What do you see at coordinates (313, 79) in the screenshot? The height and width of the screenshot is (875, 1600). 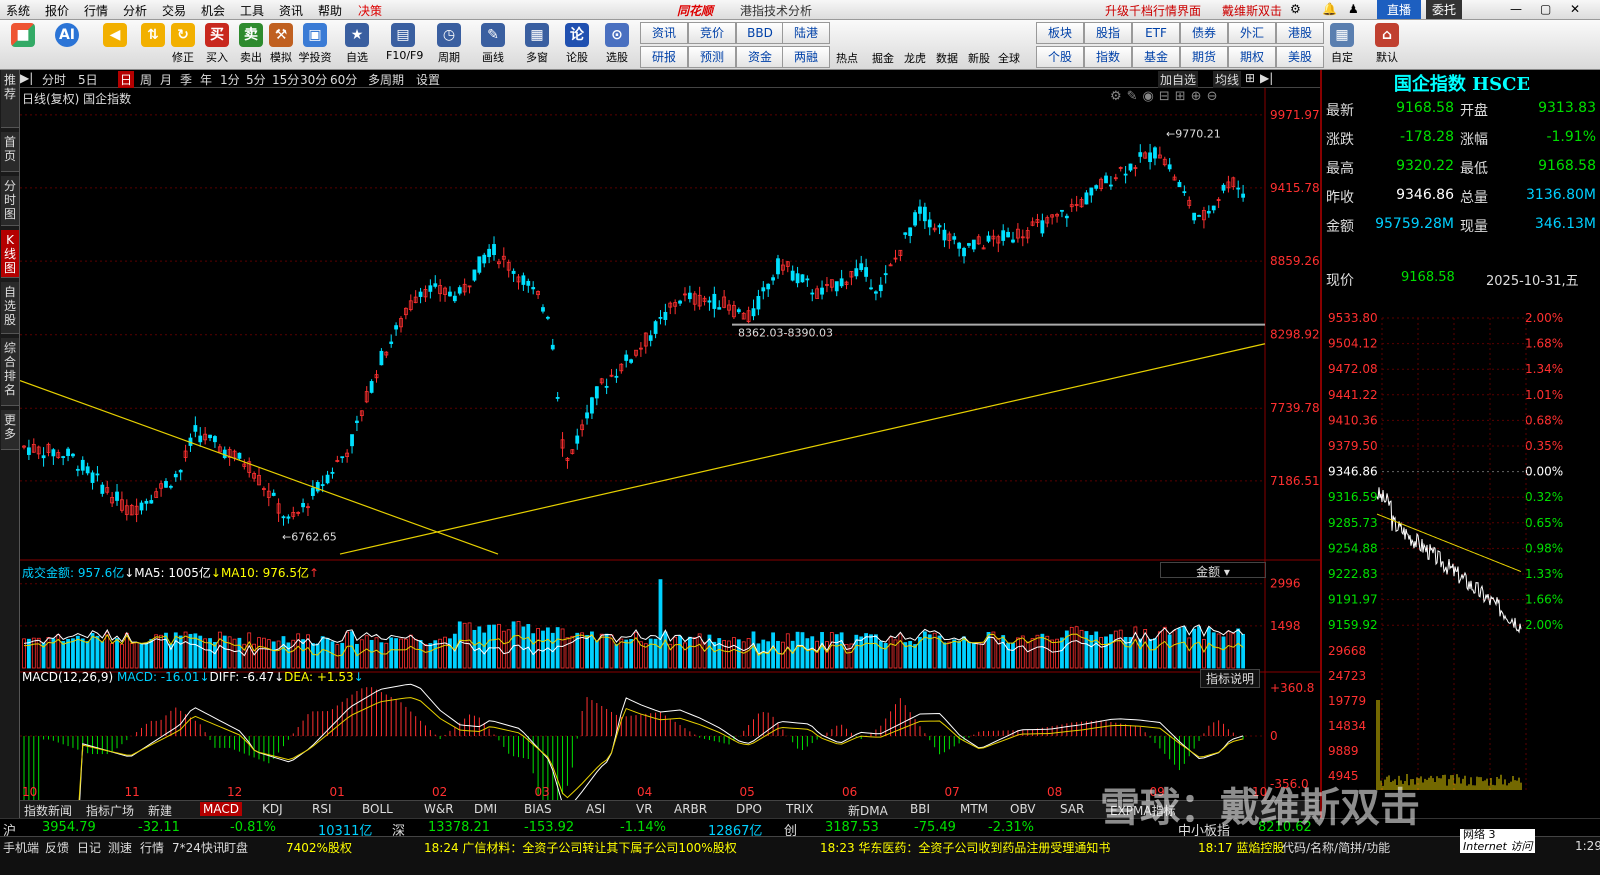 I see `period-10: 30分` at bounding box center [313, 79].